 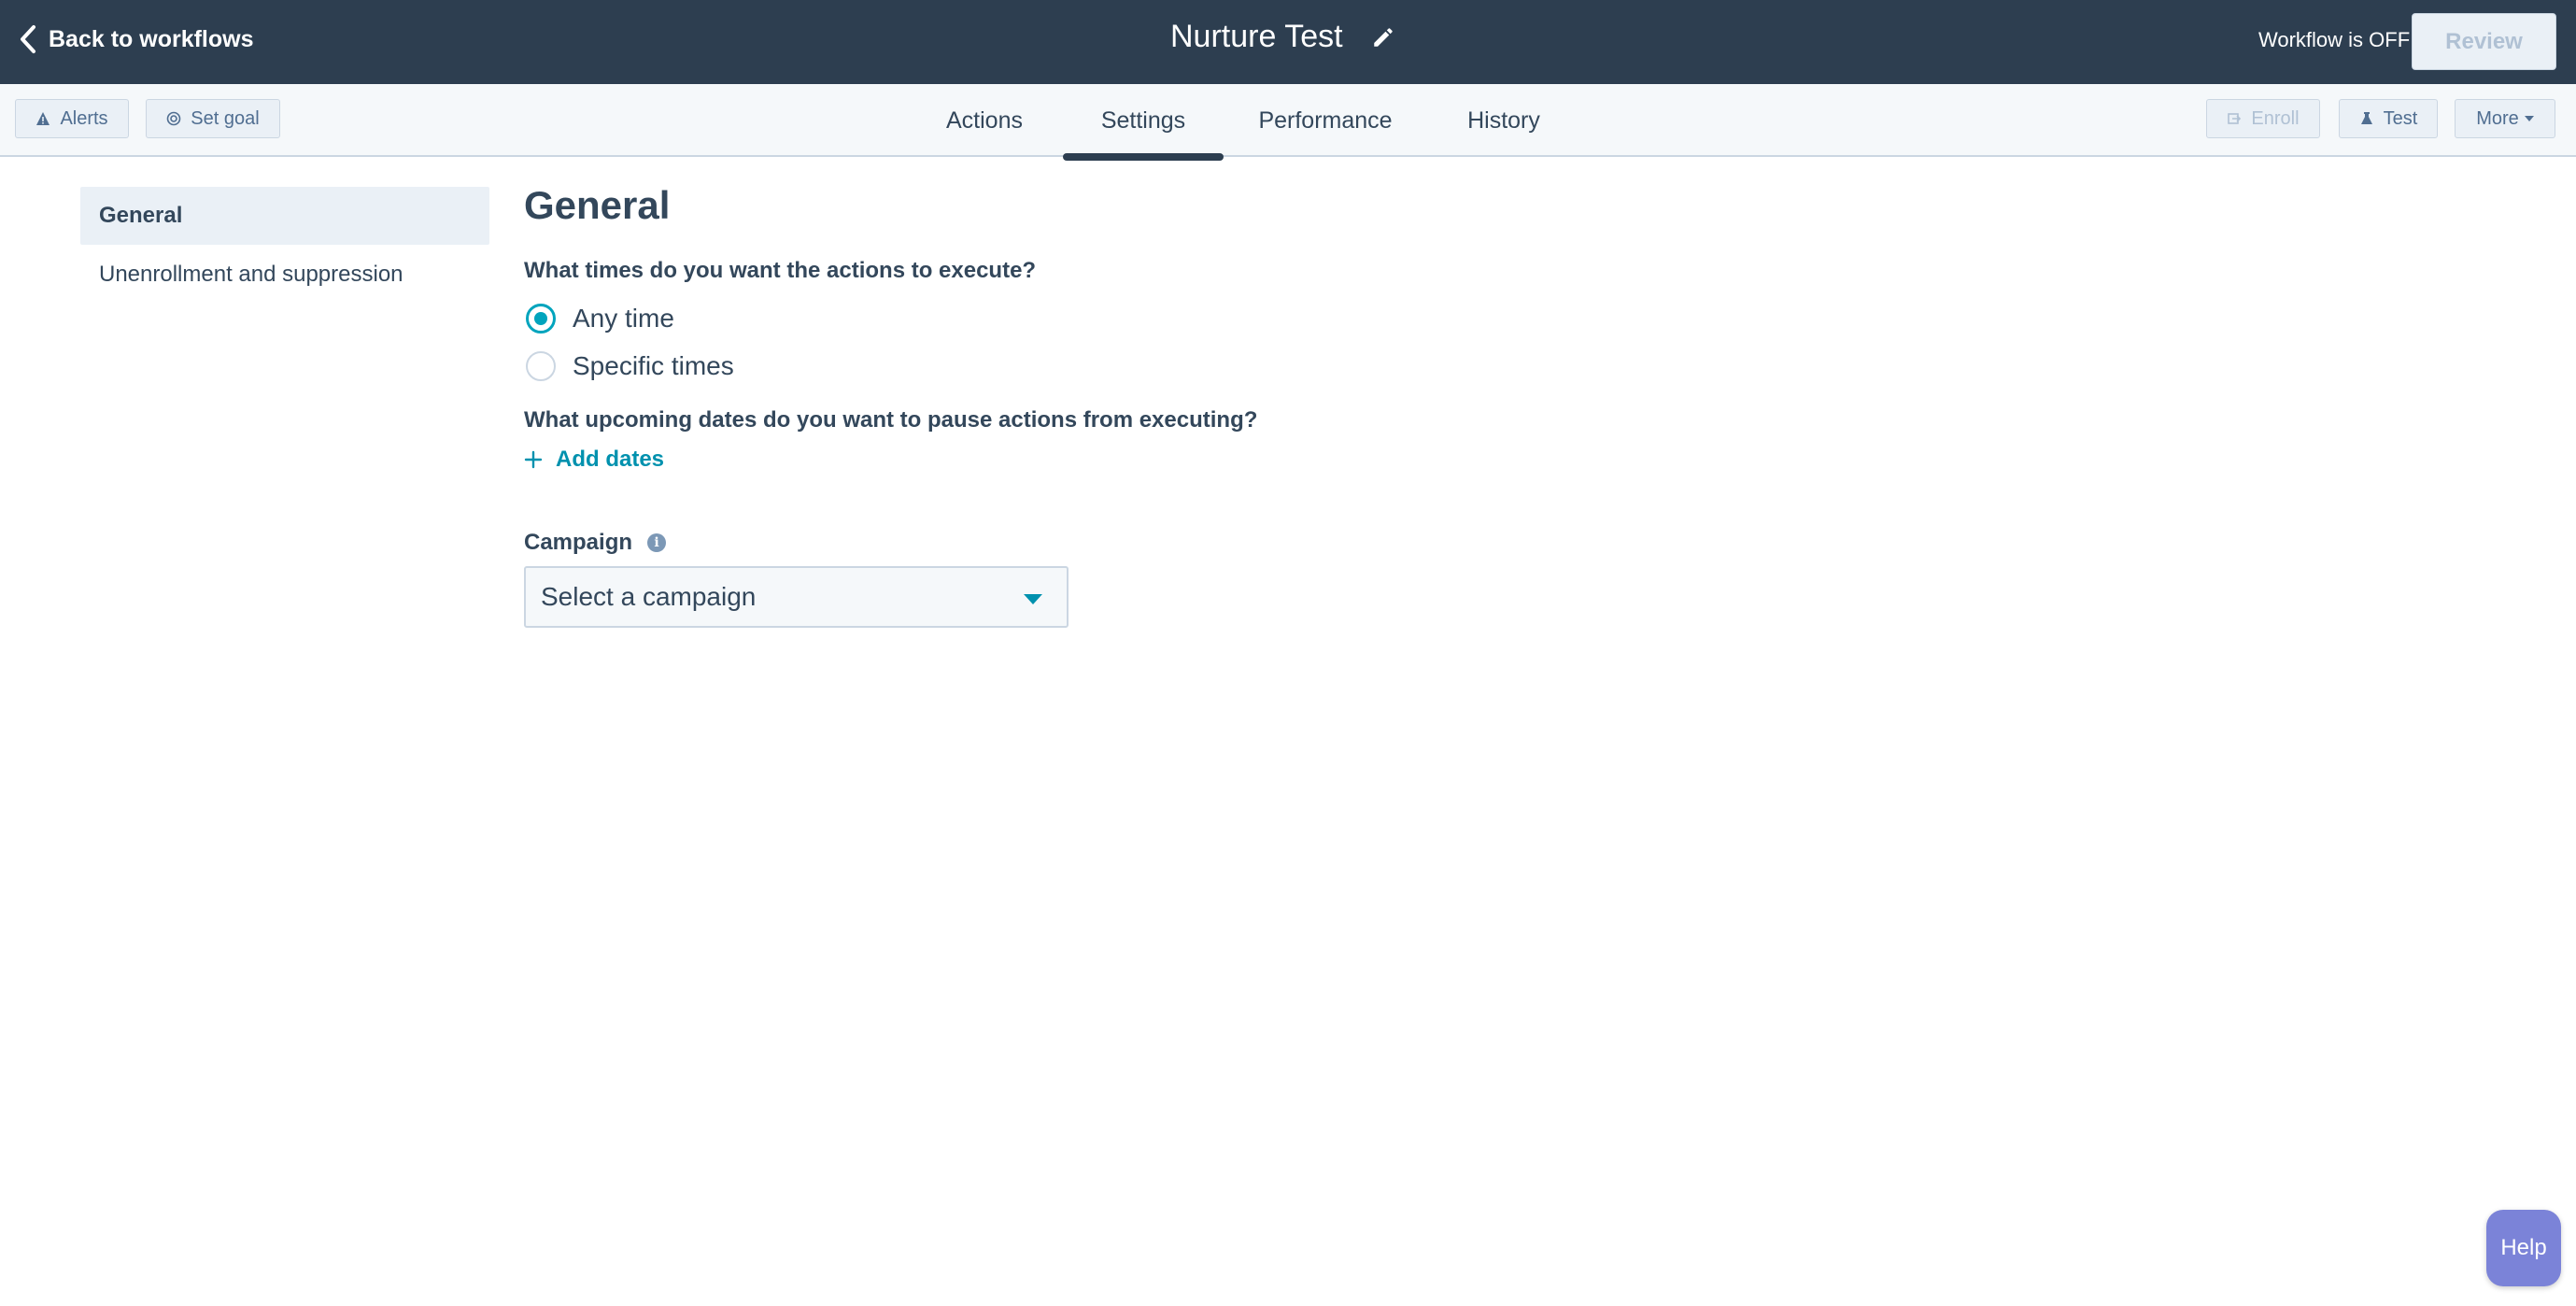 What do you see at coordinates (2484, 41) in the screenshot?
I see `review-button: Review` at bounding box center [2484, 41].